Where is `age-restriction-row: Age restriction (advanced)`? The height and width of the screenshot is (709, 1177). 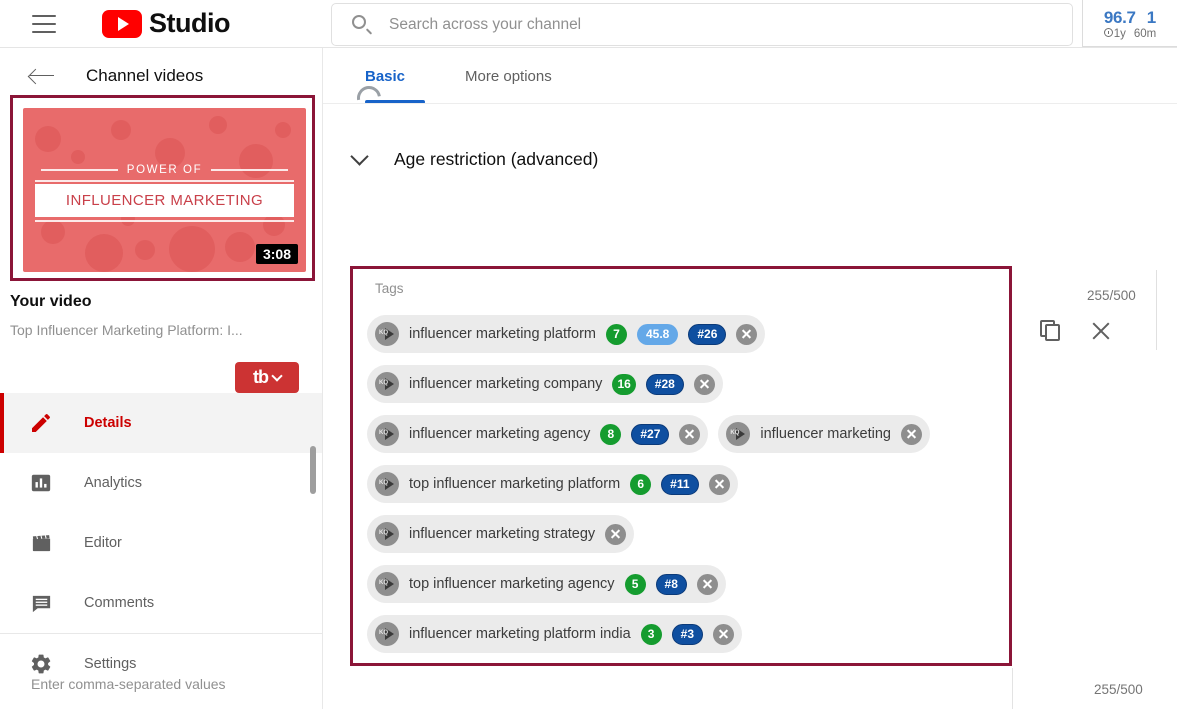
age-restriction-row: Age restriction (advanced) is located at coordinates (750, 158).